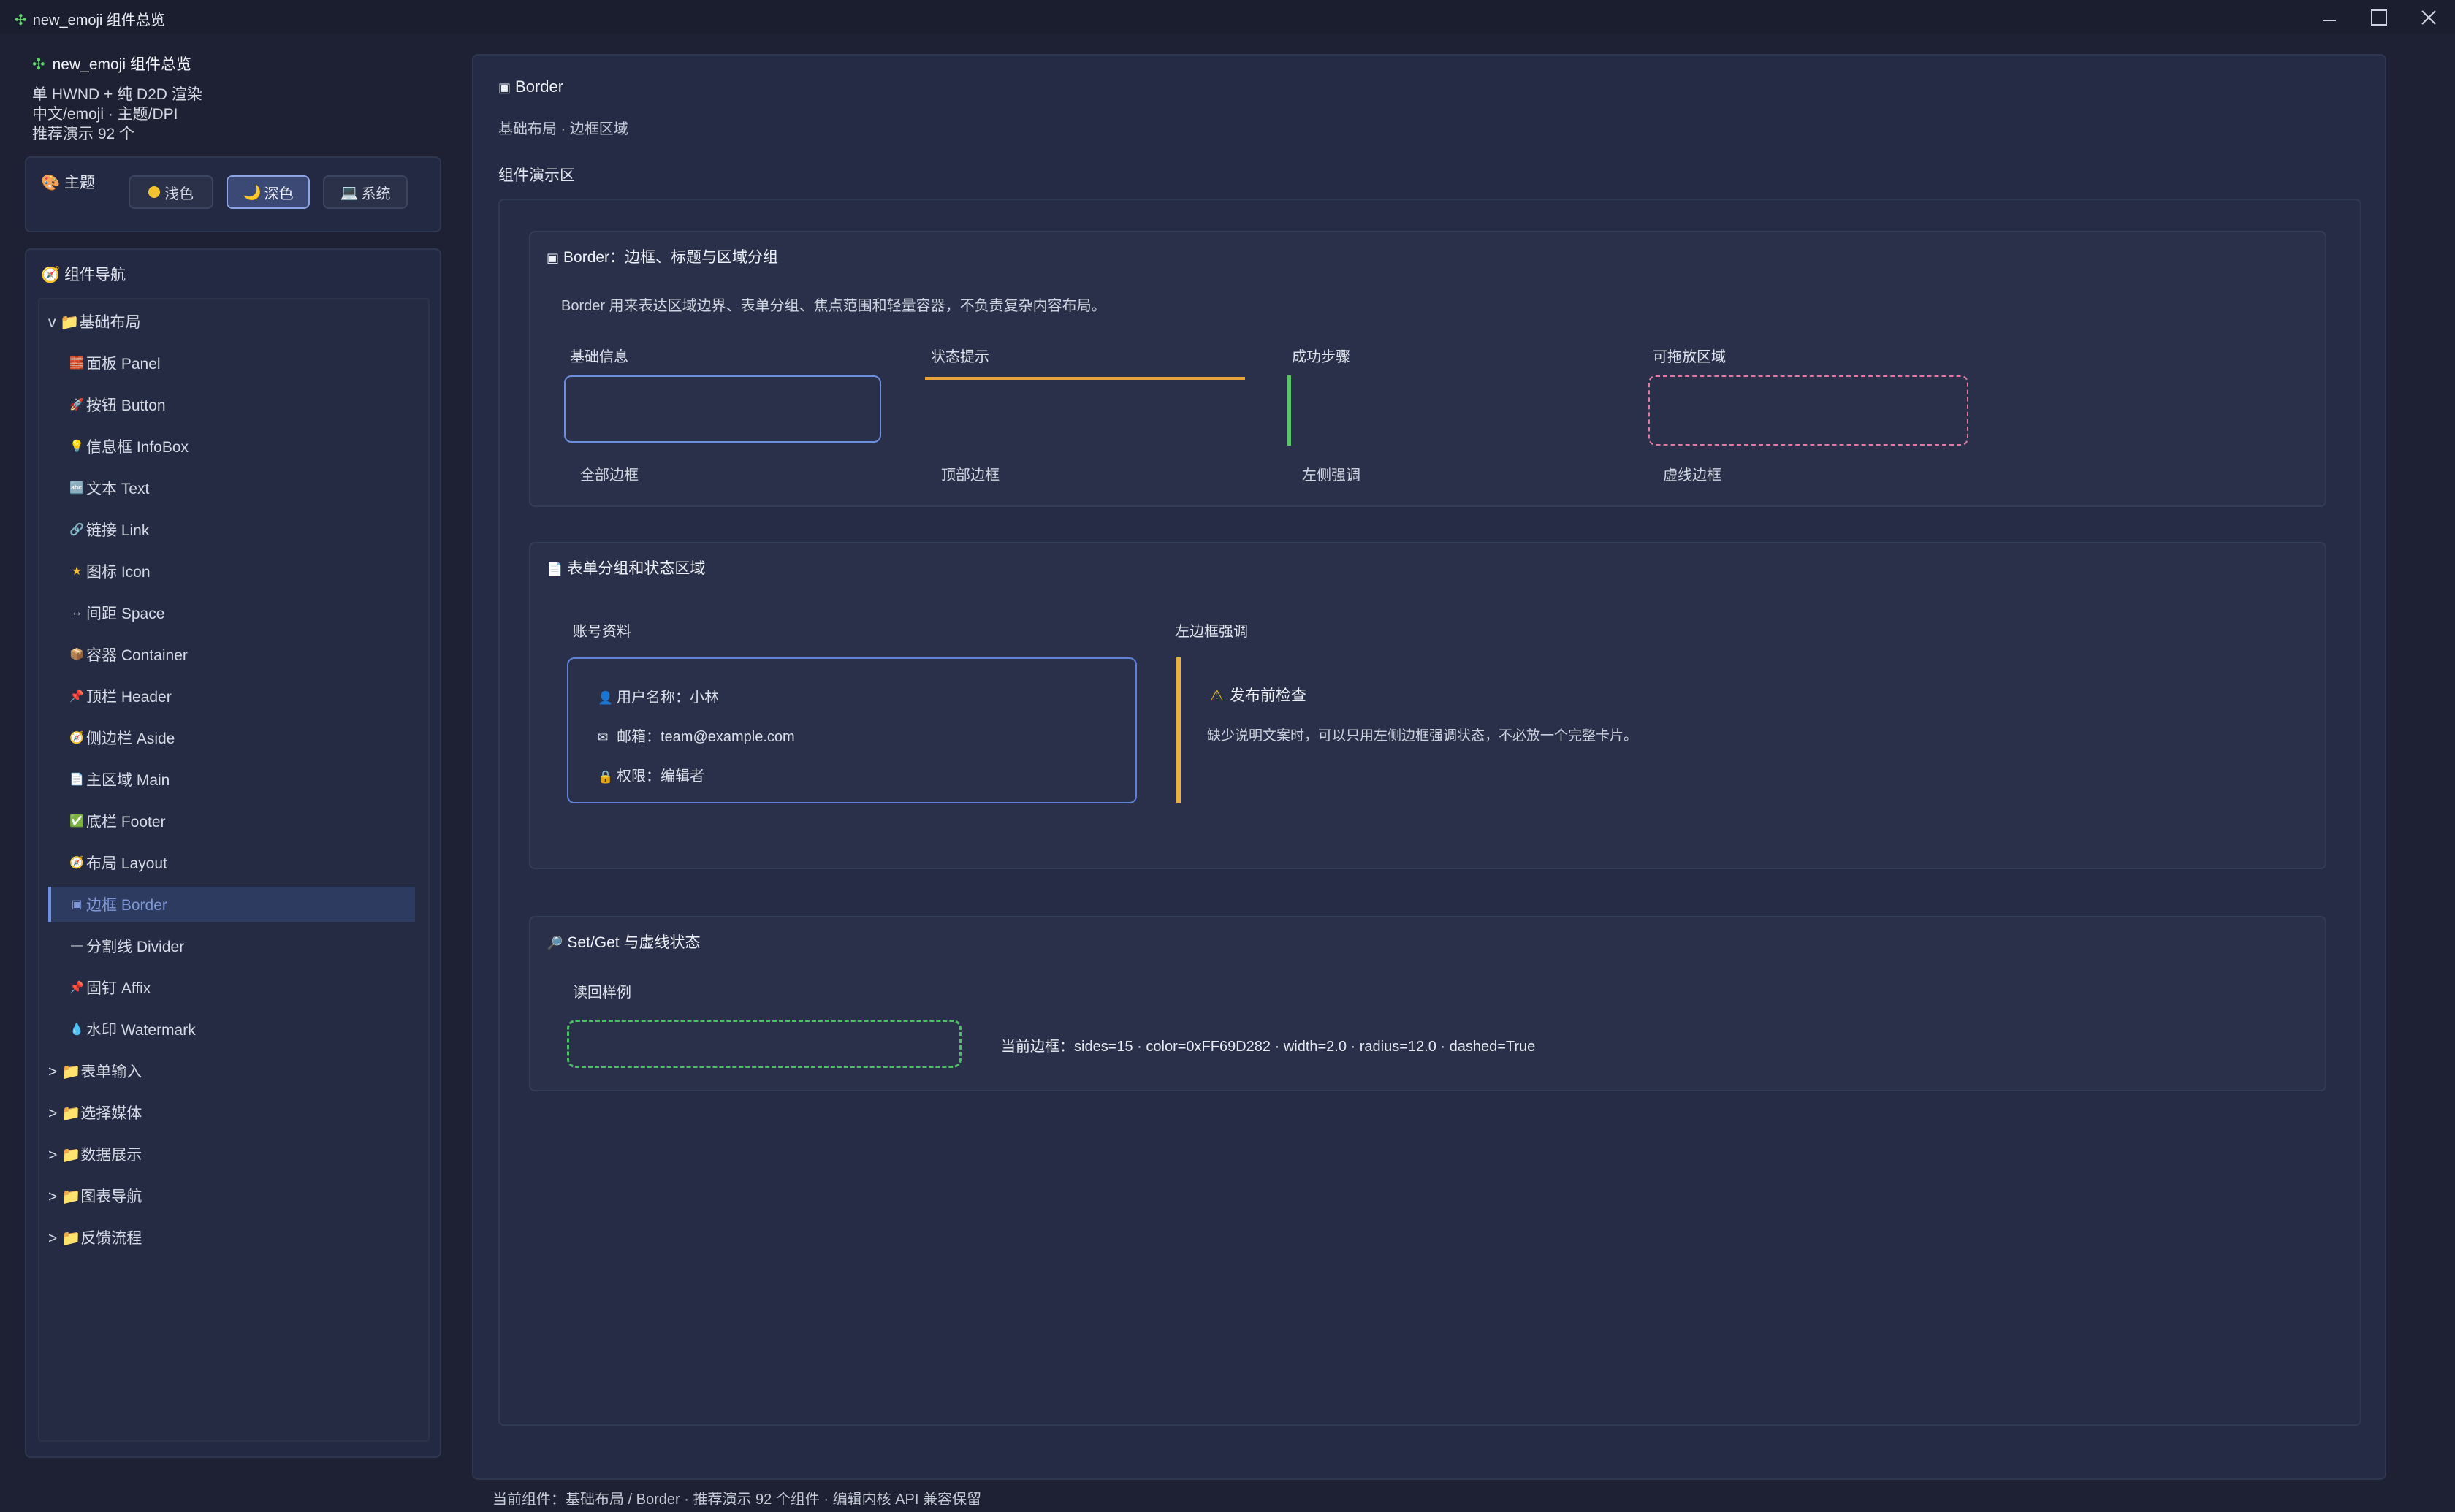  What do you see at coordinates (662, 256) in the screenshot?
I see `section-title: ▣ Border：边框、标题与区域分组` at bounding box center [662, 256].